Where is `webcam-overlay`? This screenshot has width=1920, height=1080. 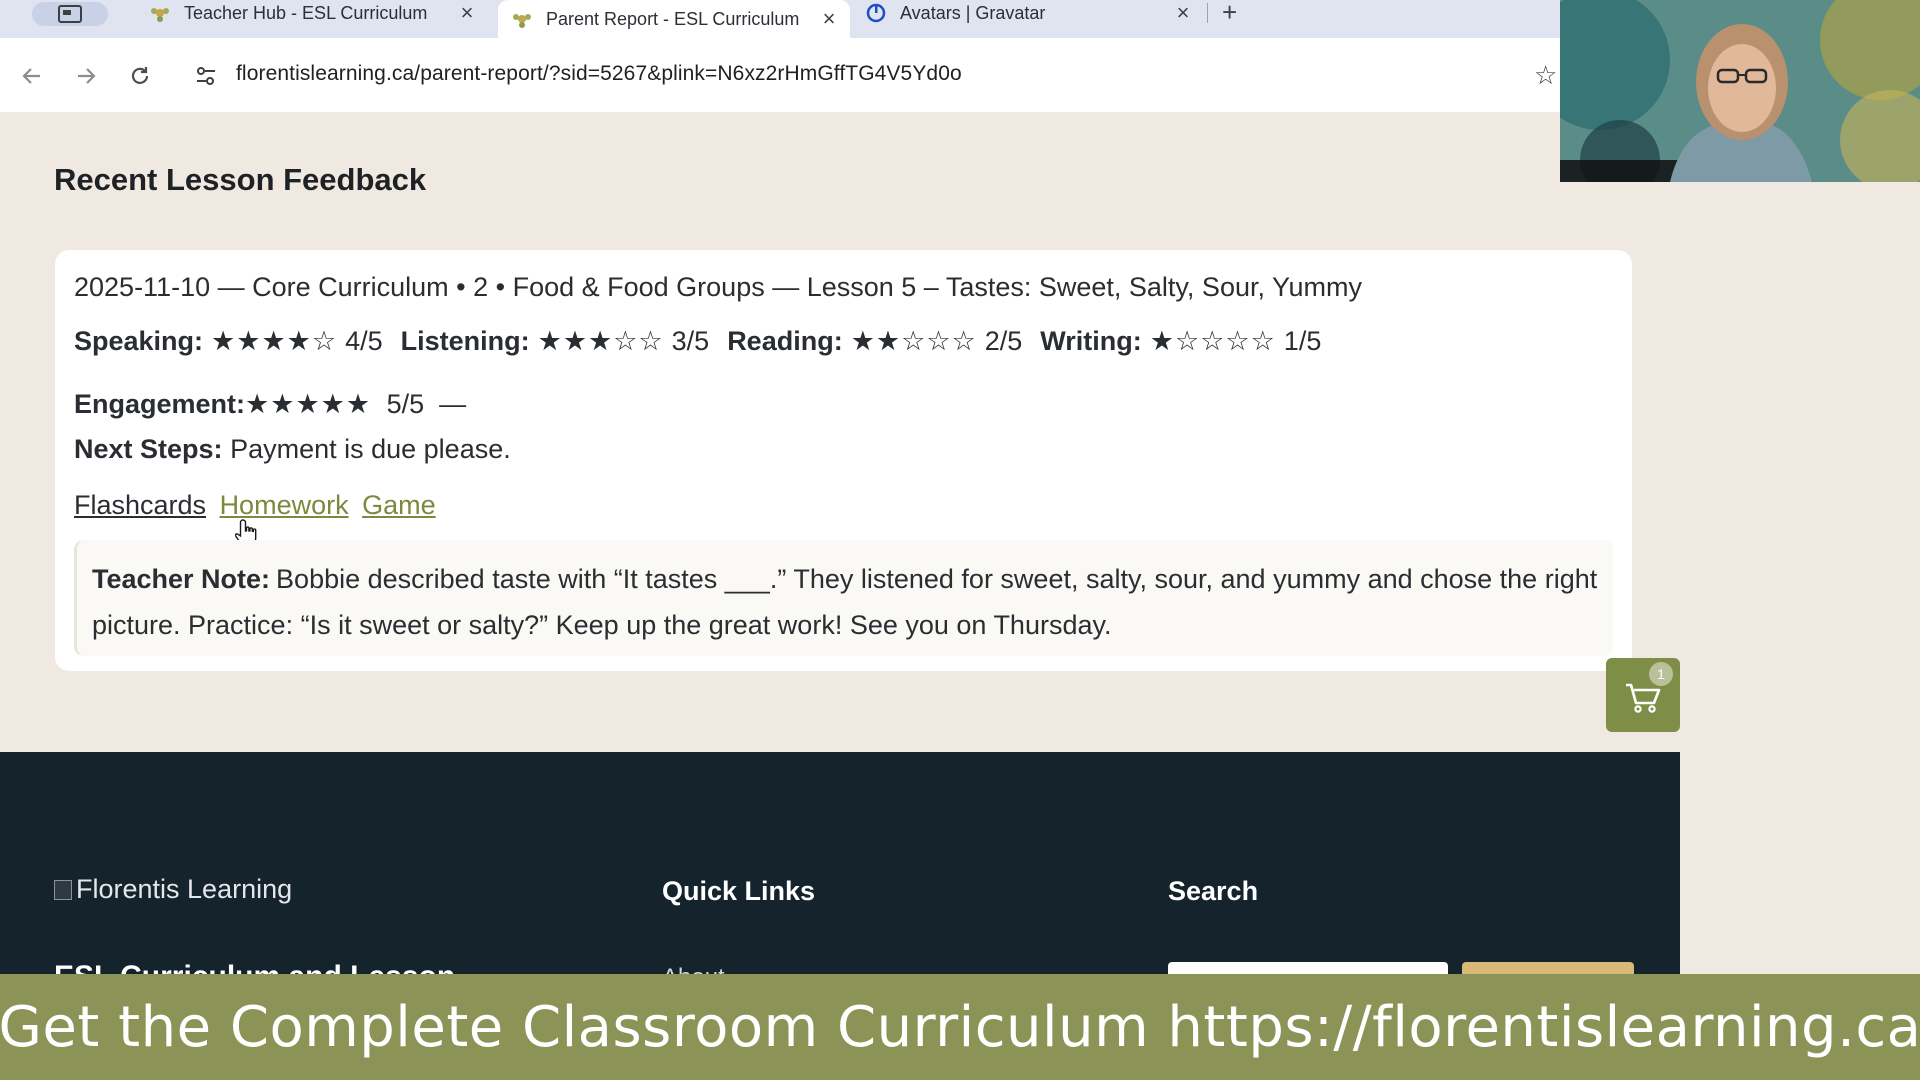
webcam-overlay is located at coordinates (1740, 91).